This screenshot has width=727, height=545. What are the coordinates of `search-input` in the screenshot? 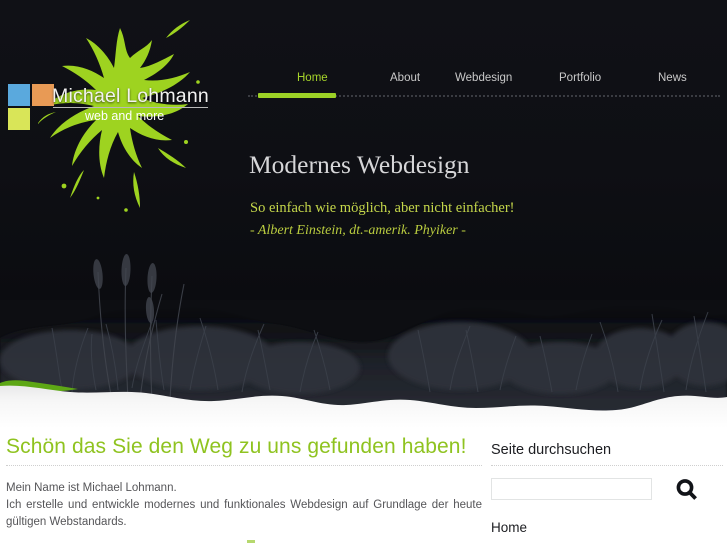 It's located at (571, 489).